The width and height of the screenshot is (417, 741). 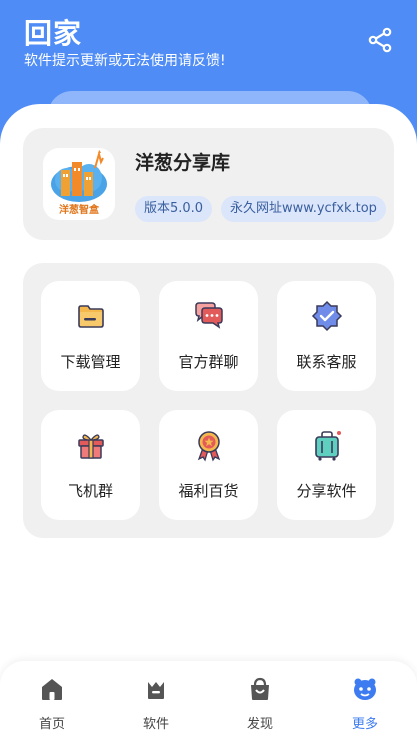 I want to click on menu-label: 福利百货, so click(x=208, y=491).